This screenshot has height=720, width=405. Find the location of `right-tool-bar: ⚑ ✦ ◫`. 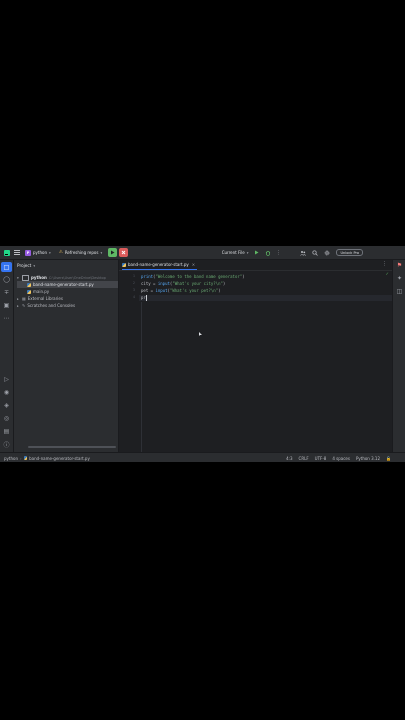

right-tool-bar: ⚑ ✦ ◫ is located at coordinates (398, 356).